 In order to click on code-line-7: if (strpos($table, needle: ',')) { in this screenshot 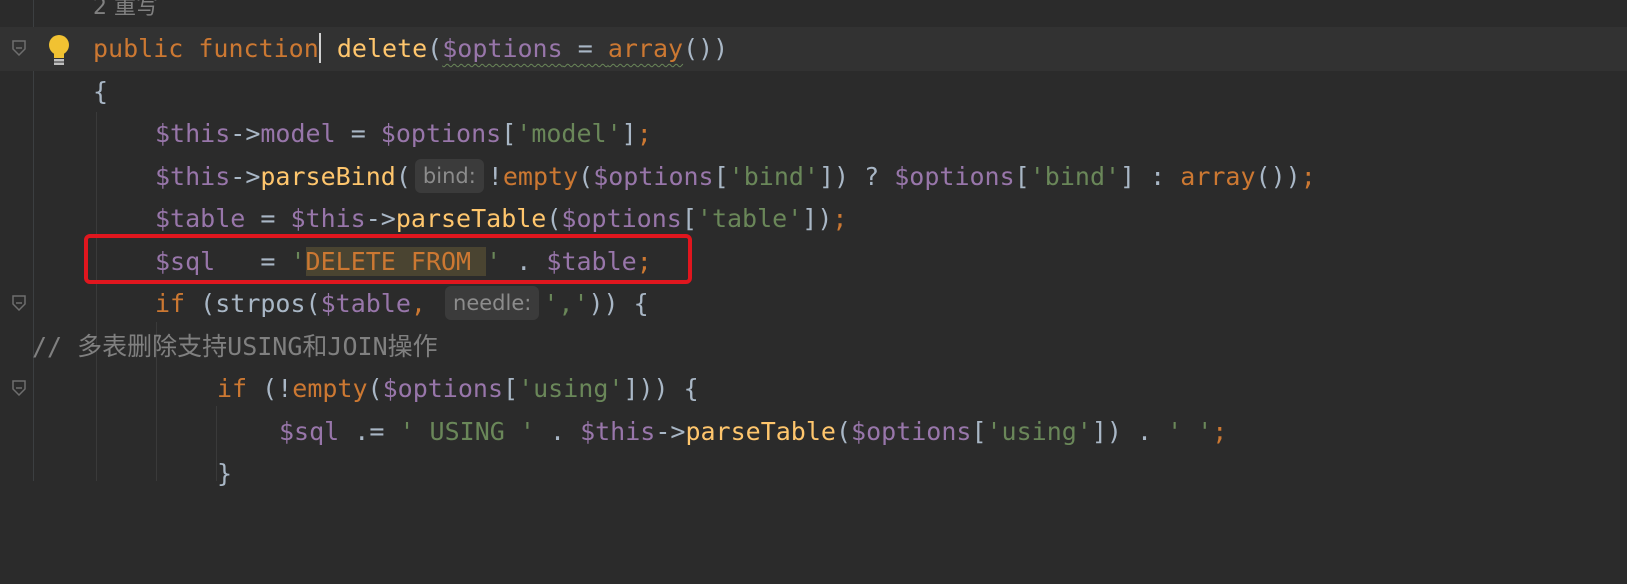, I will do `click(813, 304)`.